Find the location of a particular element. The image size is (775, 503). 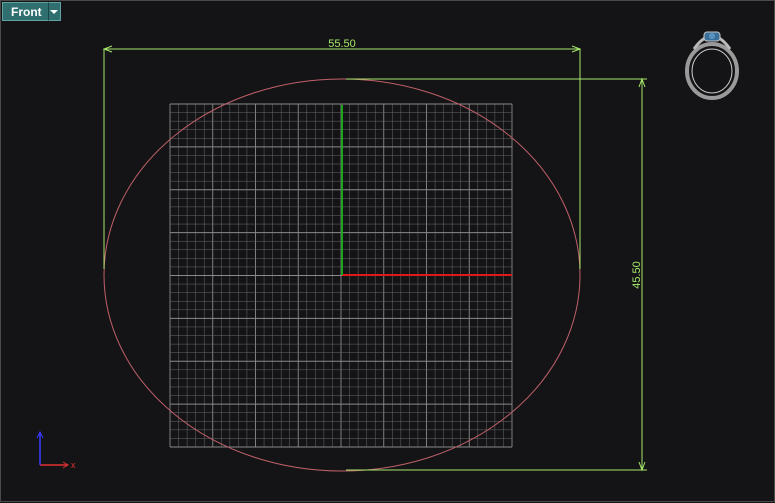

viewport-name-label: Front is located at coordinates (25, 11).